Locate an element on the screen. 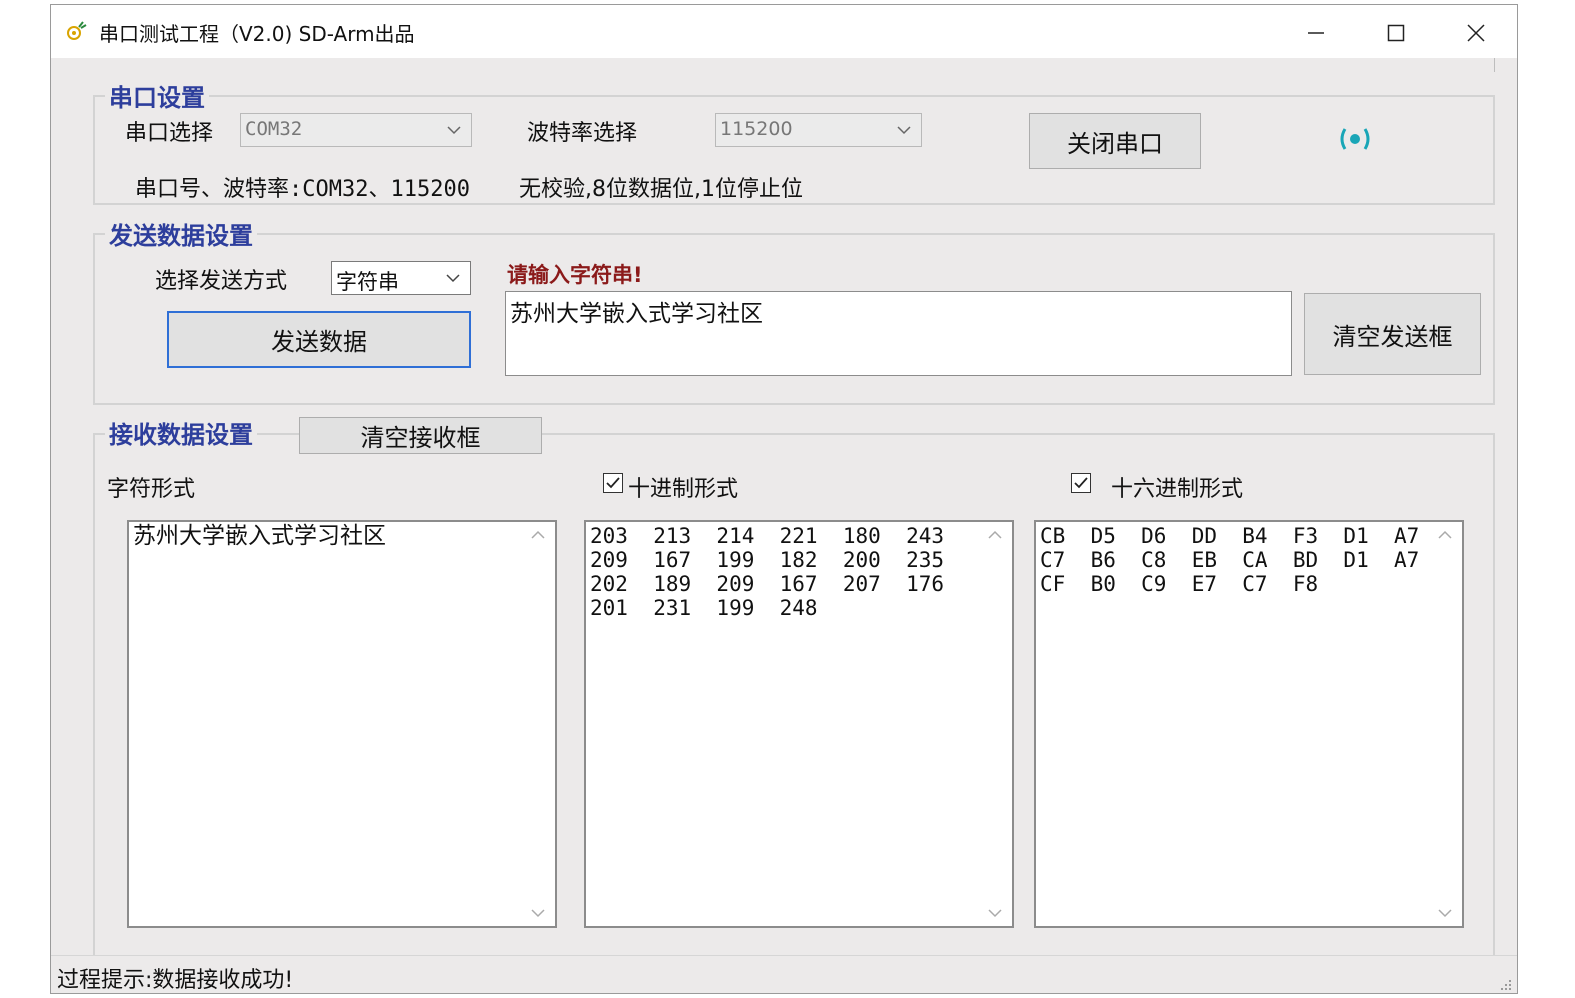 The height and width of the screenshot is (998, 1575). send-data-button: 发送数据 is located at coordinates (319, 339).